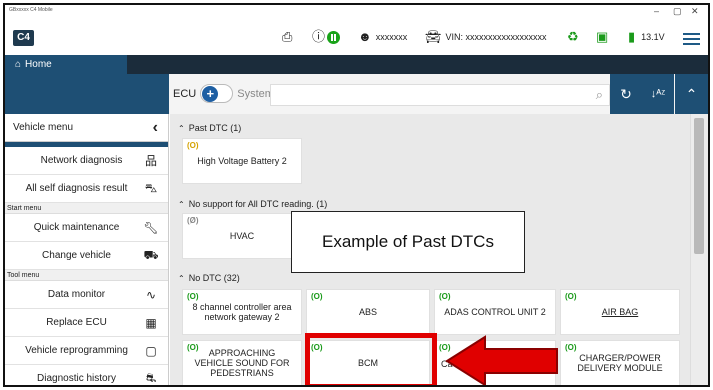  Describe the element at coordinates (501, 360) in the screenshot. I see `annotation-arrow-icon` at that location.